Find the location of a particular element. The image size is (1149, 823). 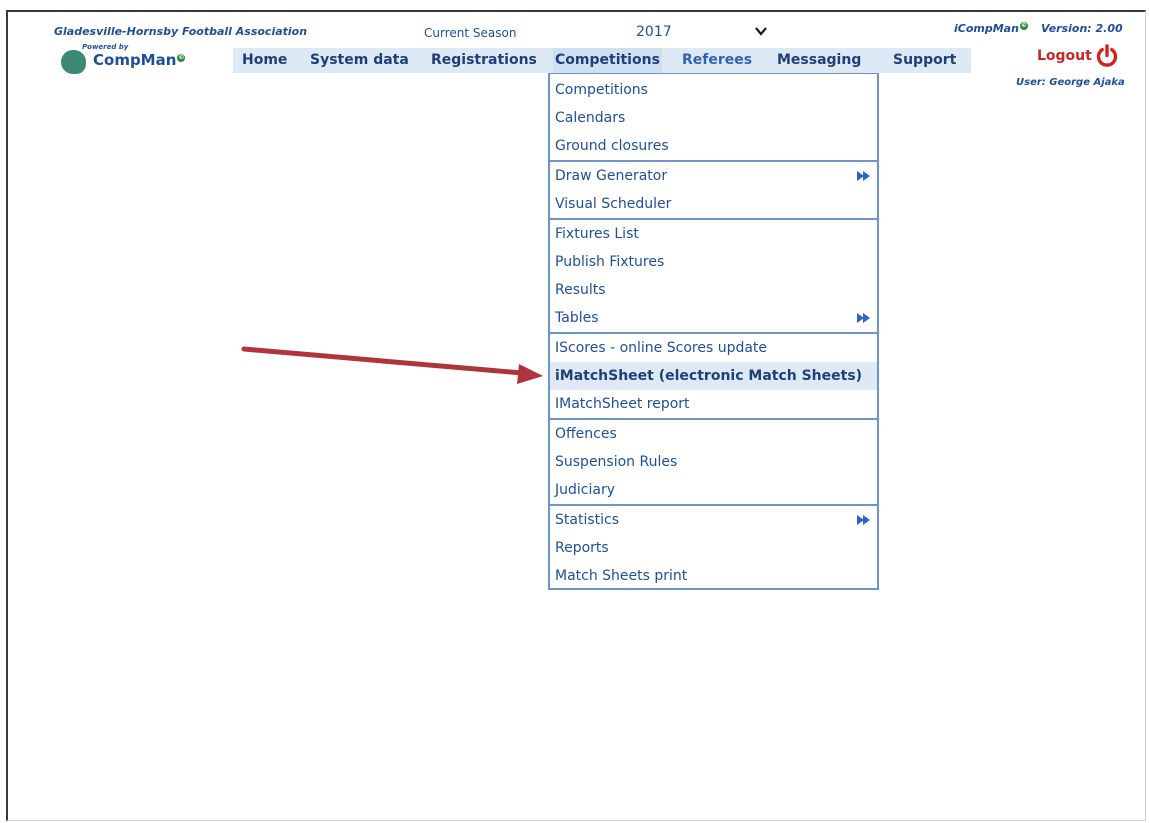

dropdown-item-iscores: IScores - online Scores update is located at coordinates (713, 348).